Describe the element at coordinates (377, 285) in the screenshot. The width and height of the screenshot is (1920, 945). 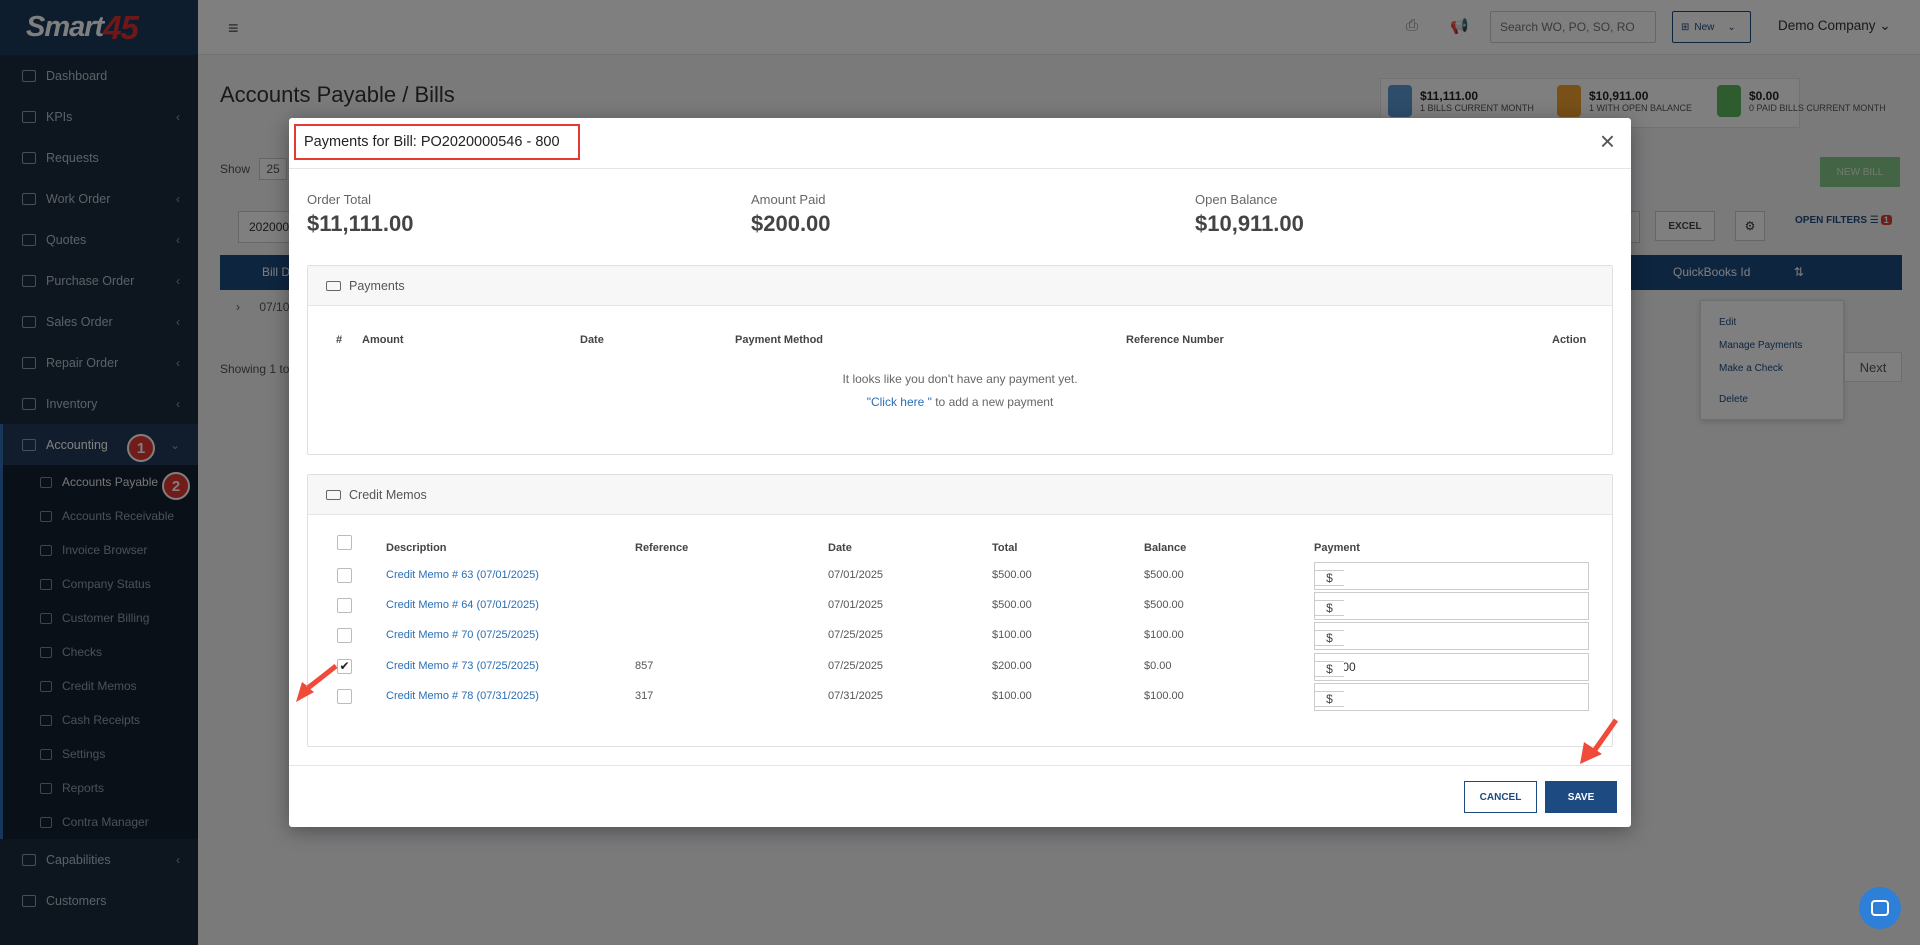
I see `payments-title: Payments` at that location.